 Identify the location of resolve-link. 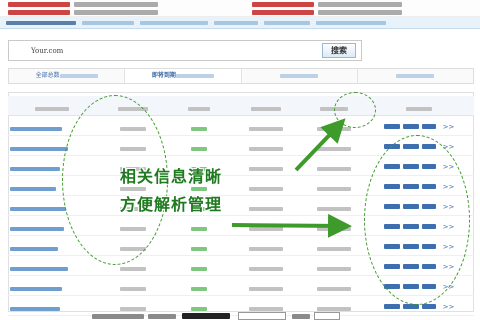
(410, 126).